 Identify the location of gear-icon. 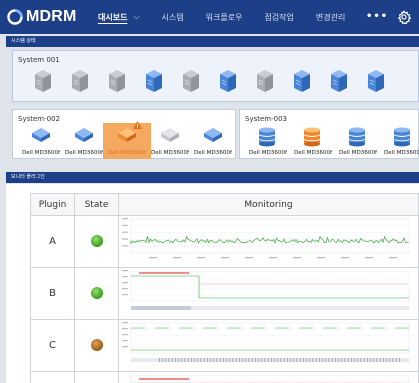
(404, 17).